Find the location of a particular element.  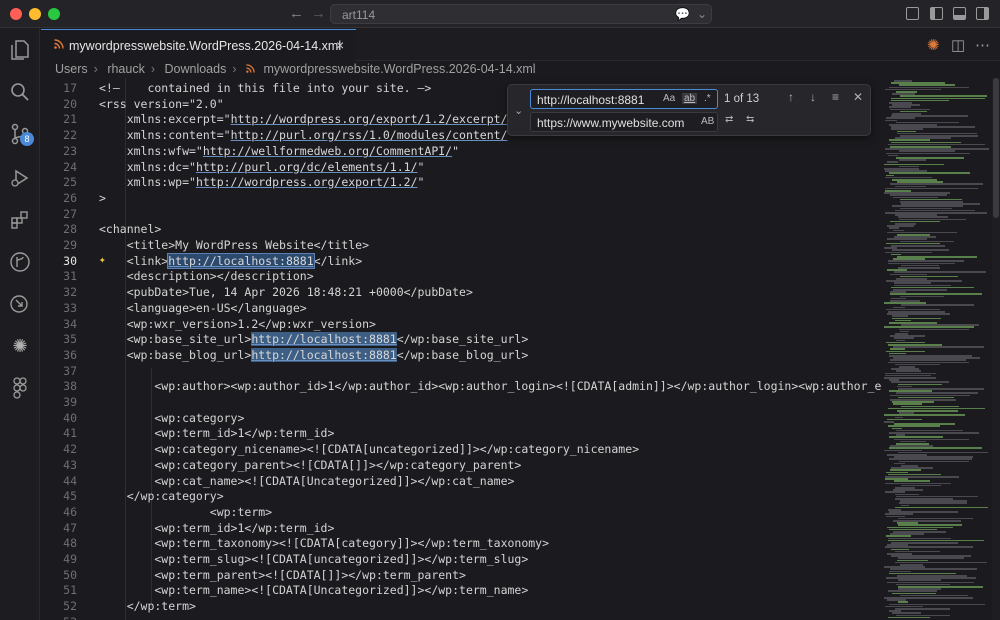

chat-icon: 💬 is located at coordinates (682, 14).